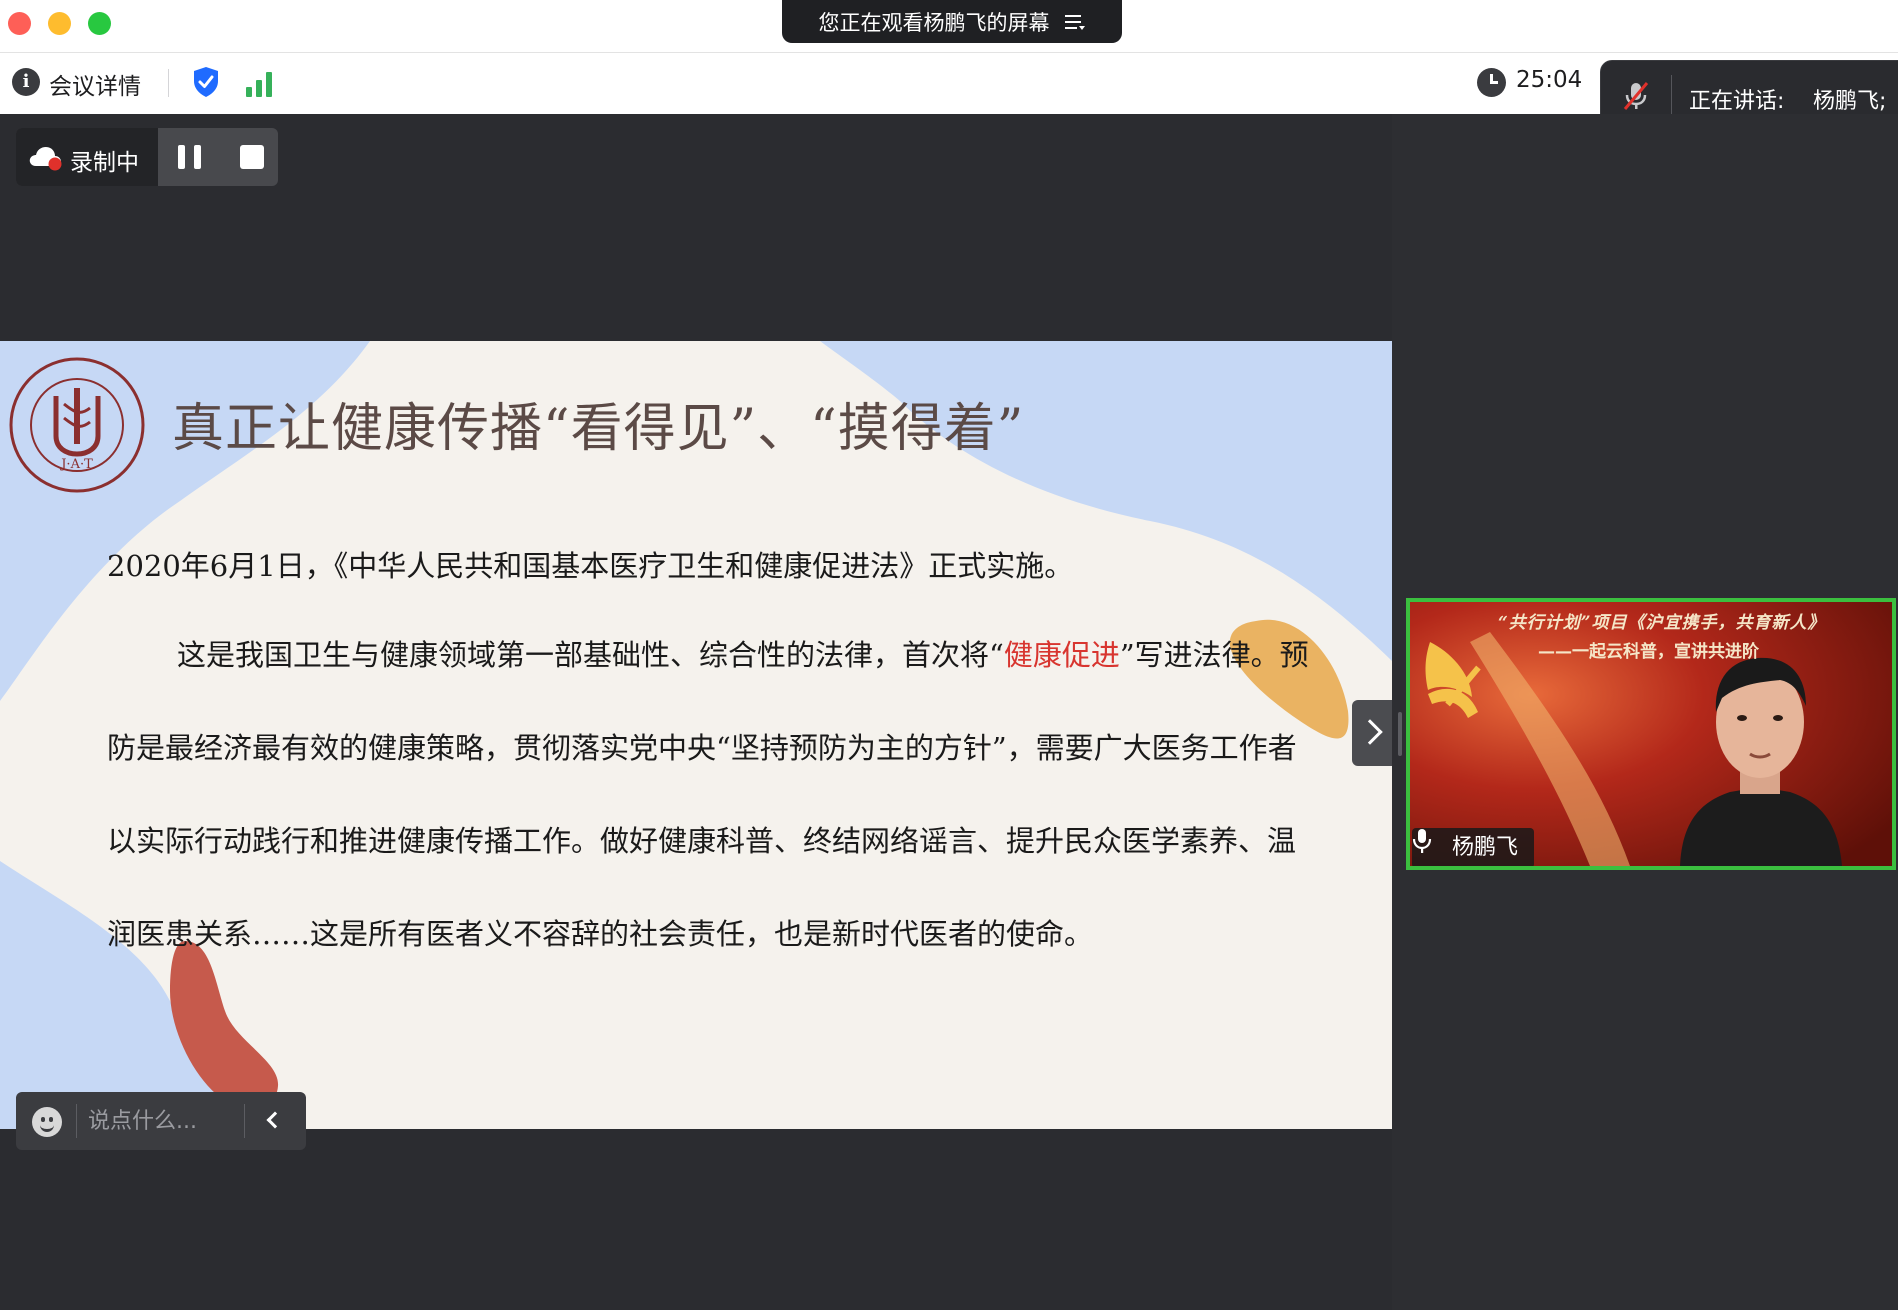 This screenshot has height=1310, width=1898. I want to click on cloud-recording-icon, so click(45, 159).